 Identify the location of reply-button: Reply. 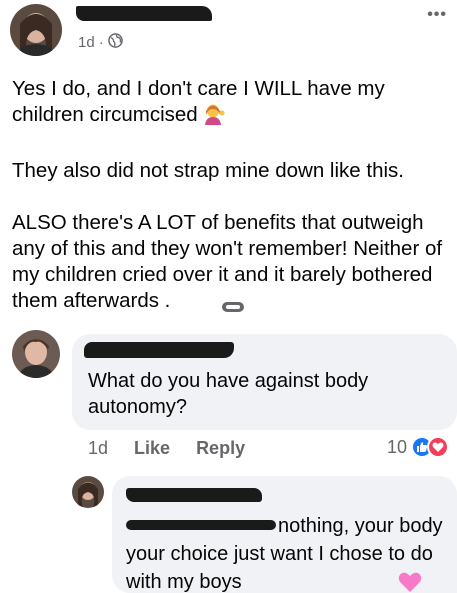
(220, 448).